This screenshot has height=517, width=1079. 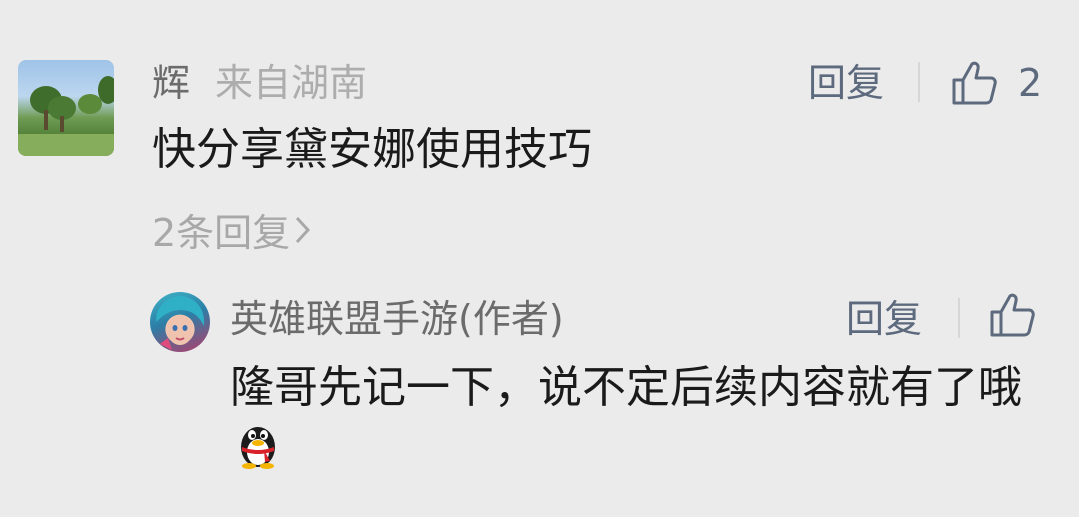 What do you see at coordinates (626, 387) in the screenshot?
I see `reply-content: 隆哥先记一下，说不定后续内容就有了哦` at bounding box center [626, 387].